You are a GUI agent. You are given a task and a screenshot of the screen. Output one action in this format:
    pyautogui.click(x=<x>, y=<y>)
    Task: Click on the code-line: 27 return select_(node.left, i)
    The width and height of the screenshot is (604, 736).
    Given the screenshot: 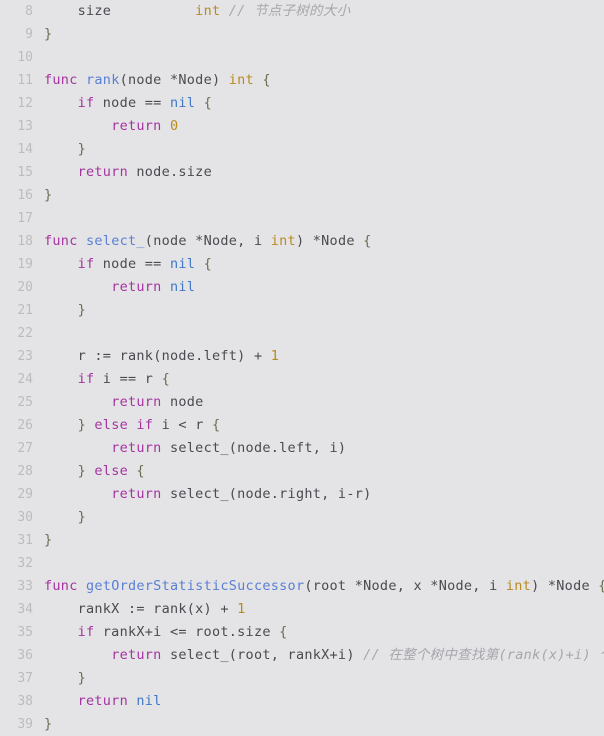 What is the action you would take?
    pyautogui.click(x=302, y=448)
    